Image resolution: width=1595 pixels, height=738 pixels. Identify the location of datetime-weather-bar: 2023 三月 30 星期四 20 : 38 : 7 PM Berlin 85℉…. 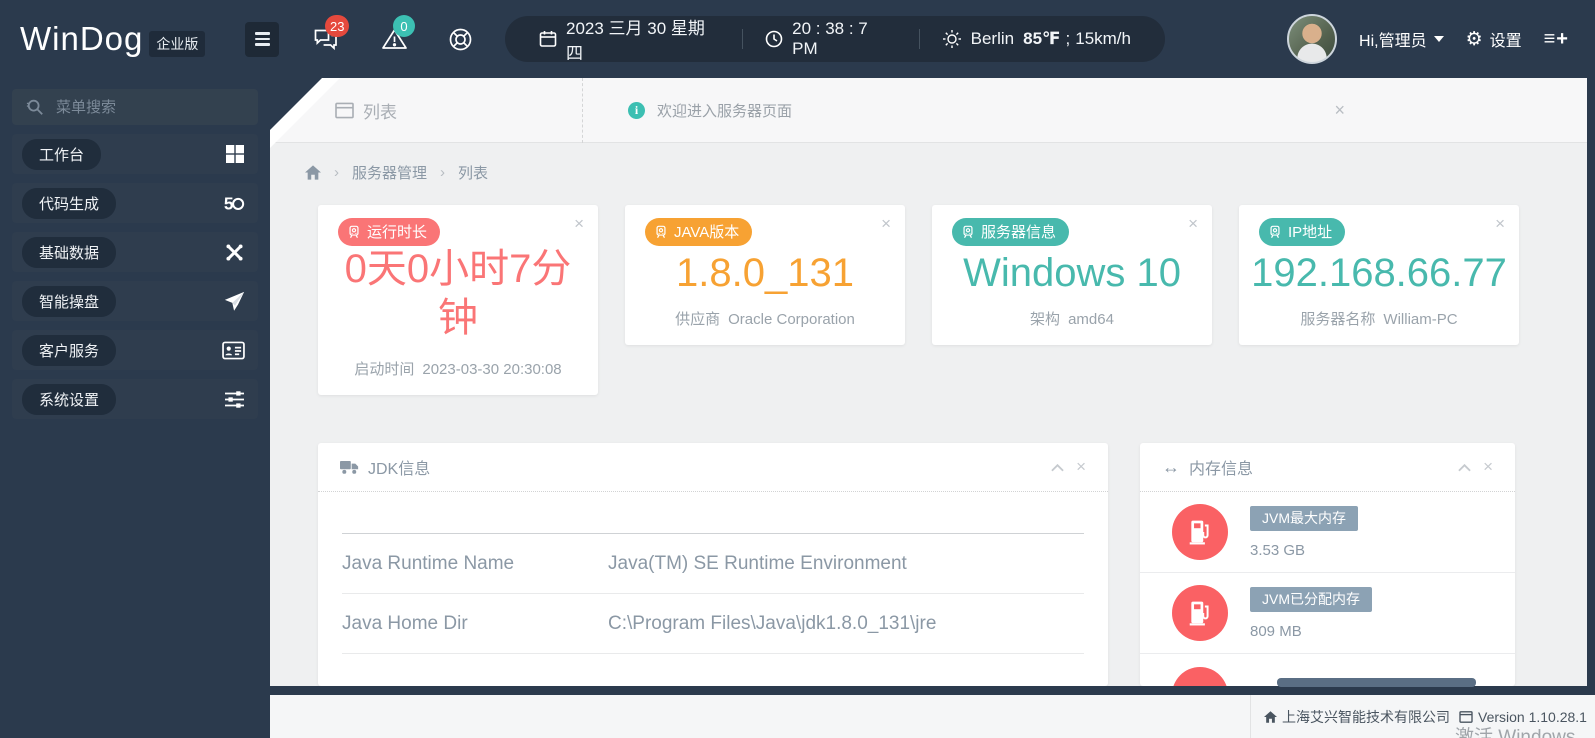
(835, 39).